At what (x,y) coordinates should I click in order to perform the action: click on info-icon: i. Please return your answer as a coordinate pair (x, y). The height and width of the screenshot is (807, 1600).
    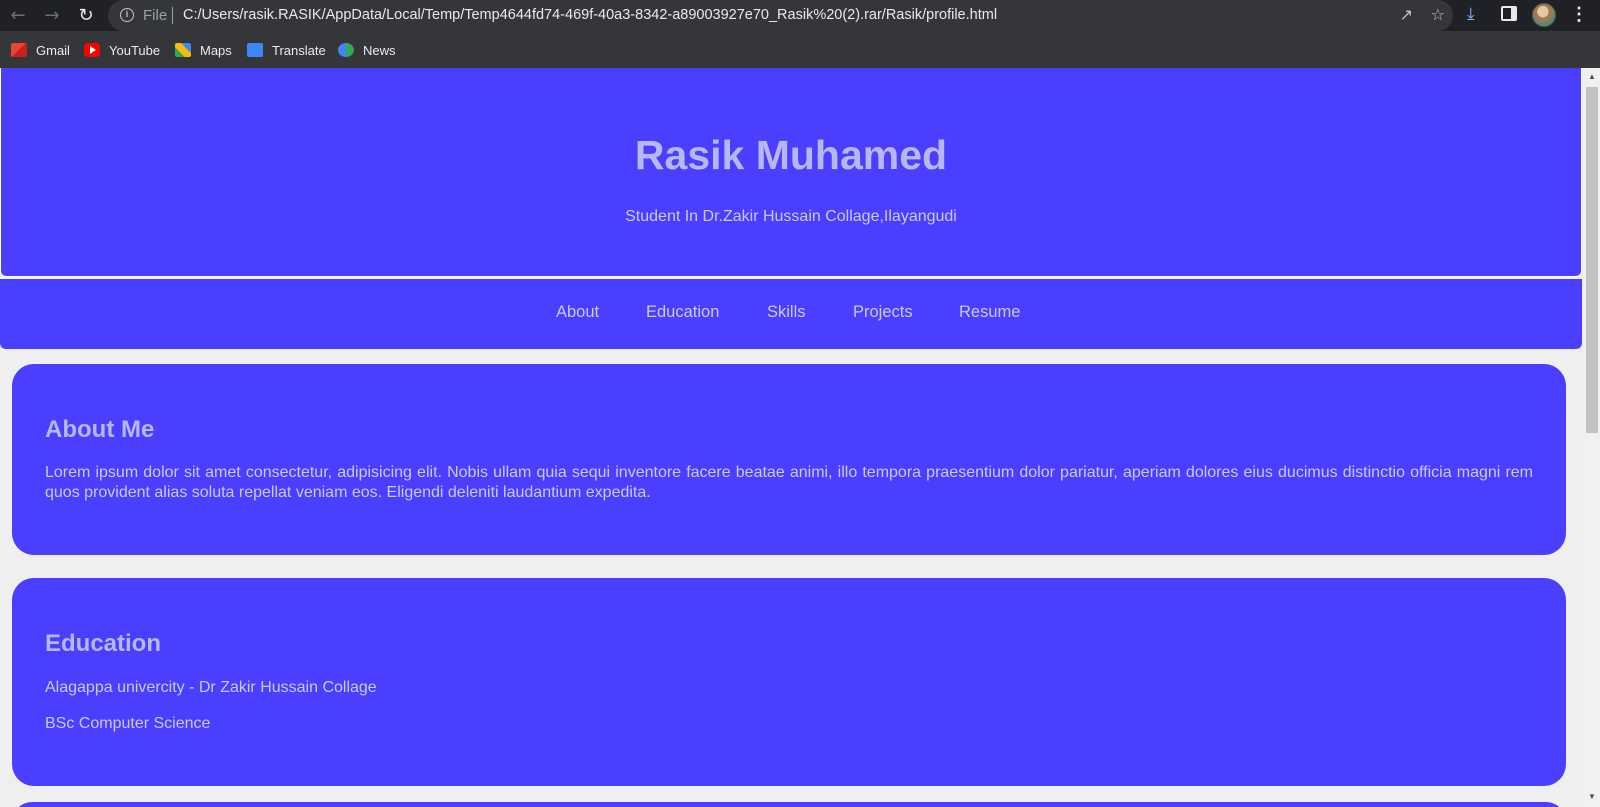
    Looking at the image, I should click on (127, 15).